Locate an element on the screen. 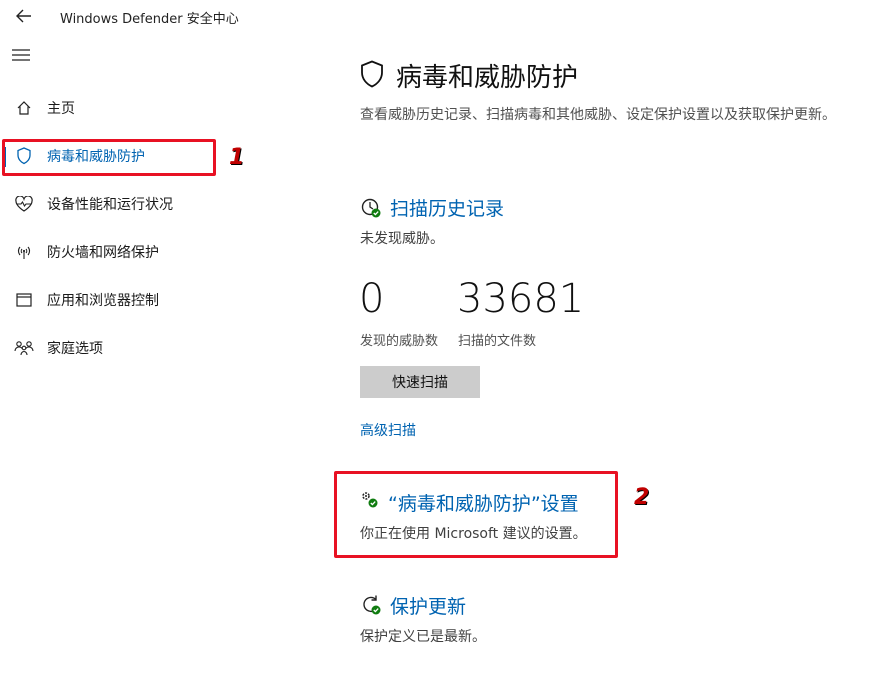 Image resolution: width=894 pixels, height=687 pixels. scan-history-status: 未发现威胁。 is located at coordinates (402, 239).